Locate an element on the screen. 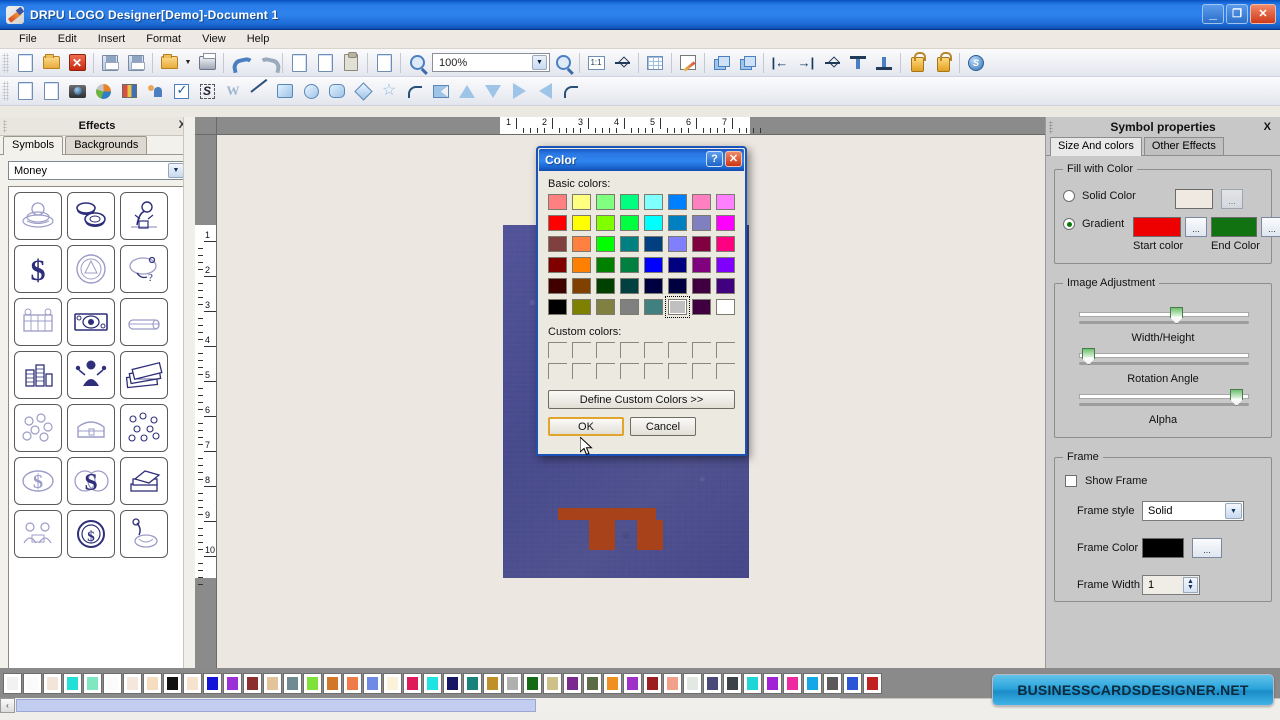 Image resolution: width=1280 pixels, height=720 pixels. menu-help: Help is located at coordinates (258, 39).